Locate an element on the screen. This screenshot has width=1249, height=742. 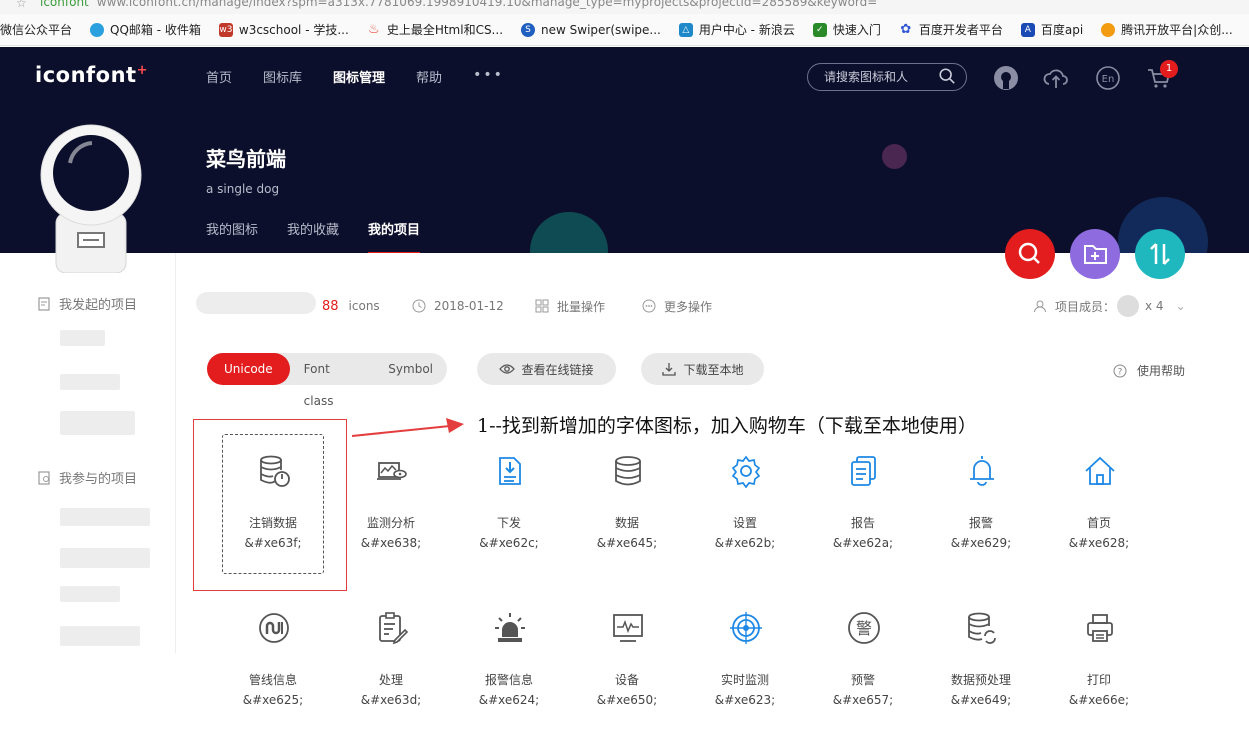
more-operation-button: 更多操作 is located at coordinates (677, 306).